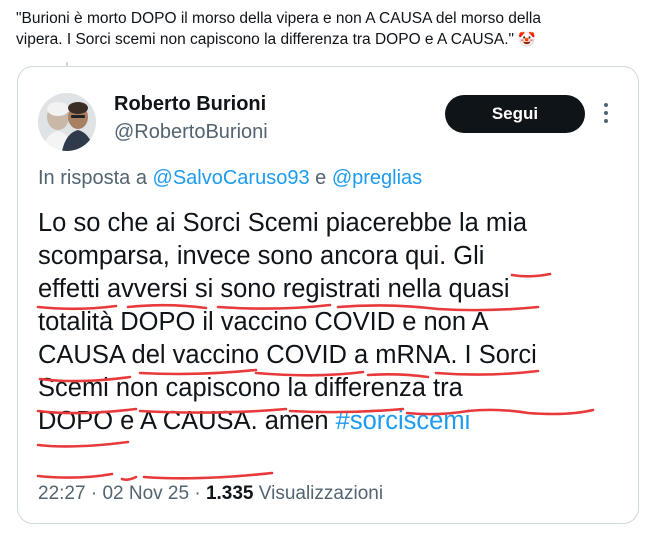 The width and height of the screenshot is (663, 536). I want to click on author-handle: @RobertoBurioni, so click(191, 132).